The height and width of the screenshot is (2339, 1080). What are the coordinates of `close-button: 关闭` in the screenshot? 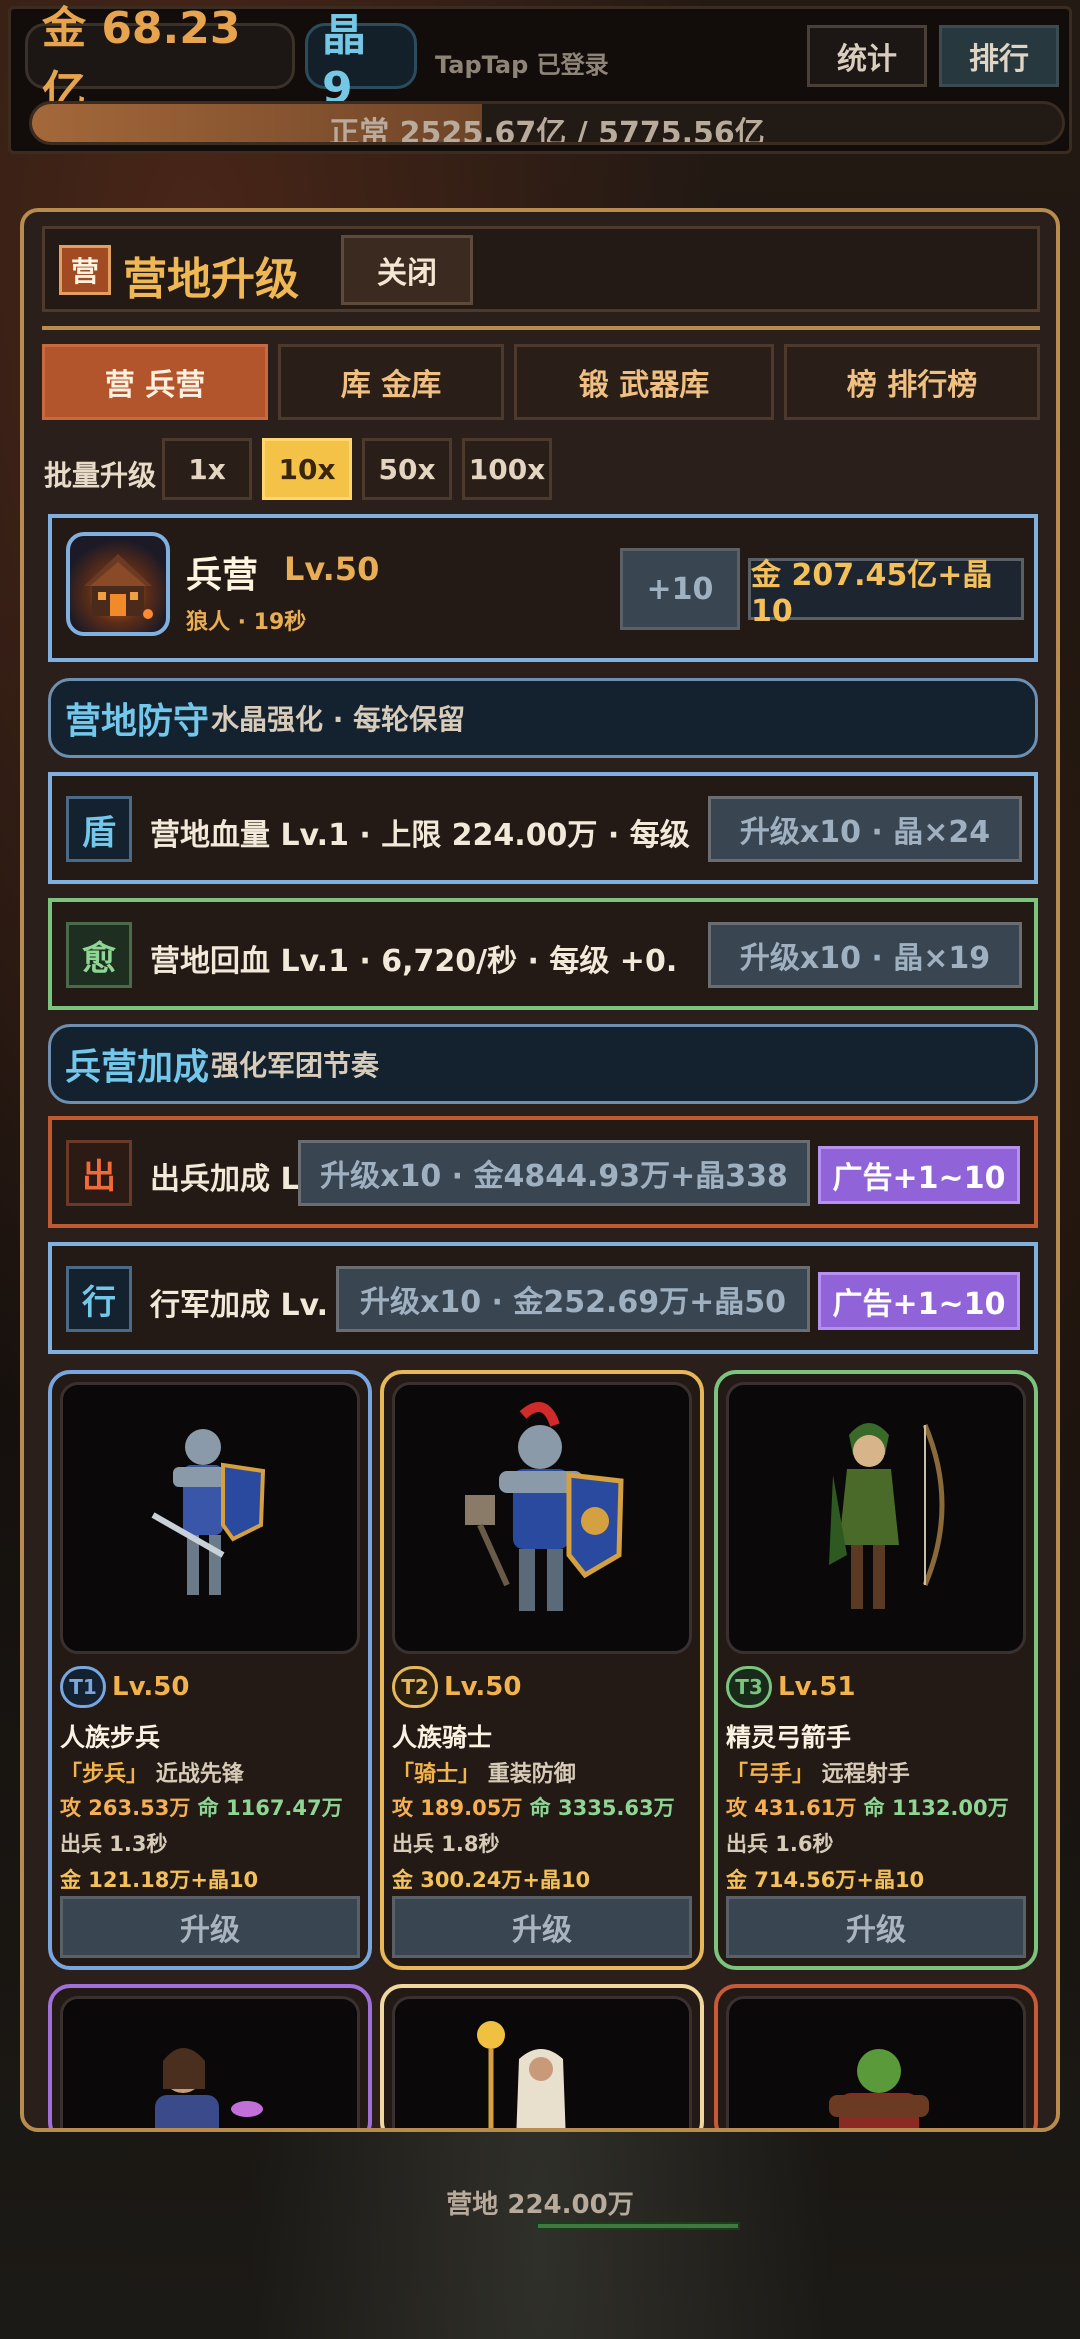 It's located at (407, 270).